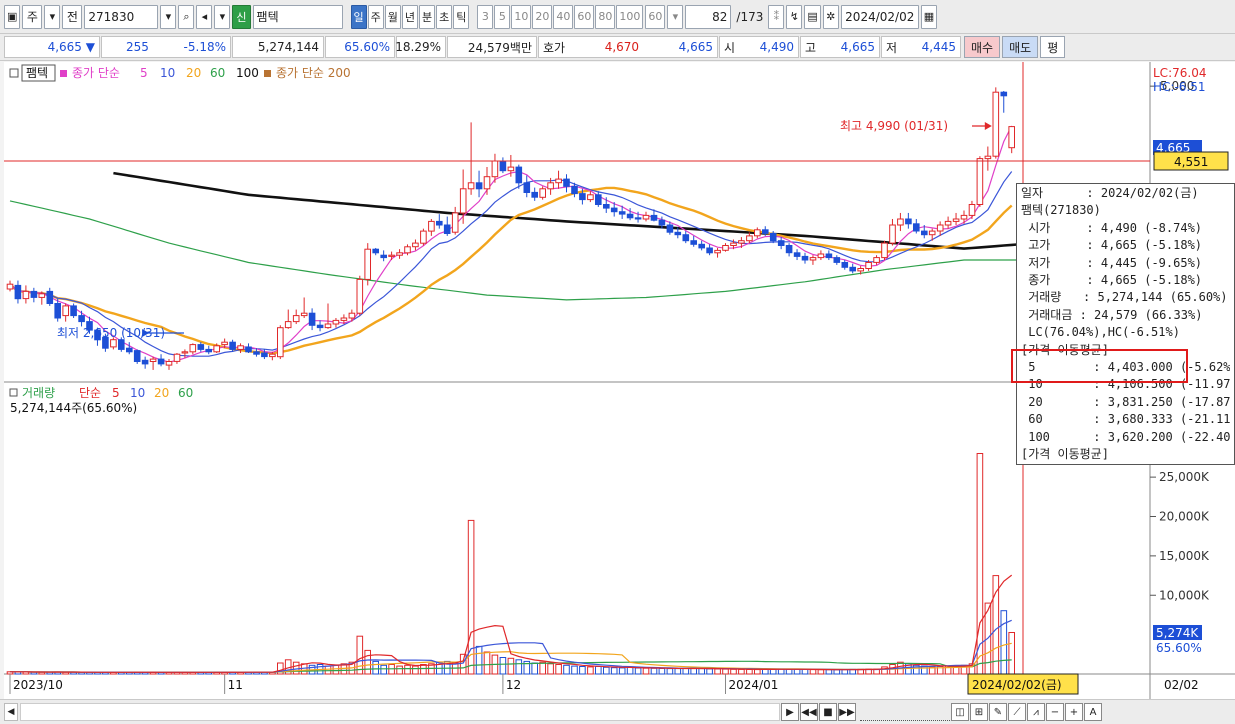 The width and height of the screenshot is (1235, 724). What do you see at coordinates (444, 16) in the screenshot?
I see `period-tab-5: 초` at bounding box center [444, 16].